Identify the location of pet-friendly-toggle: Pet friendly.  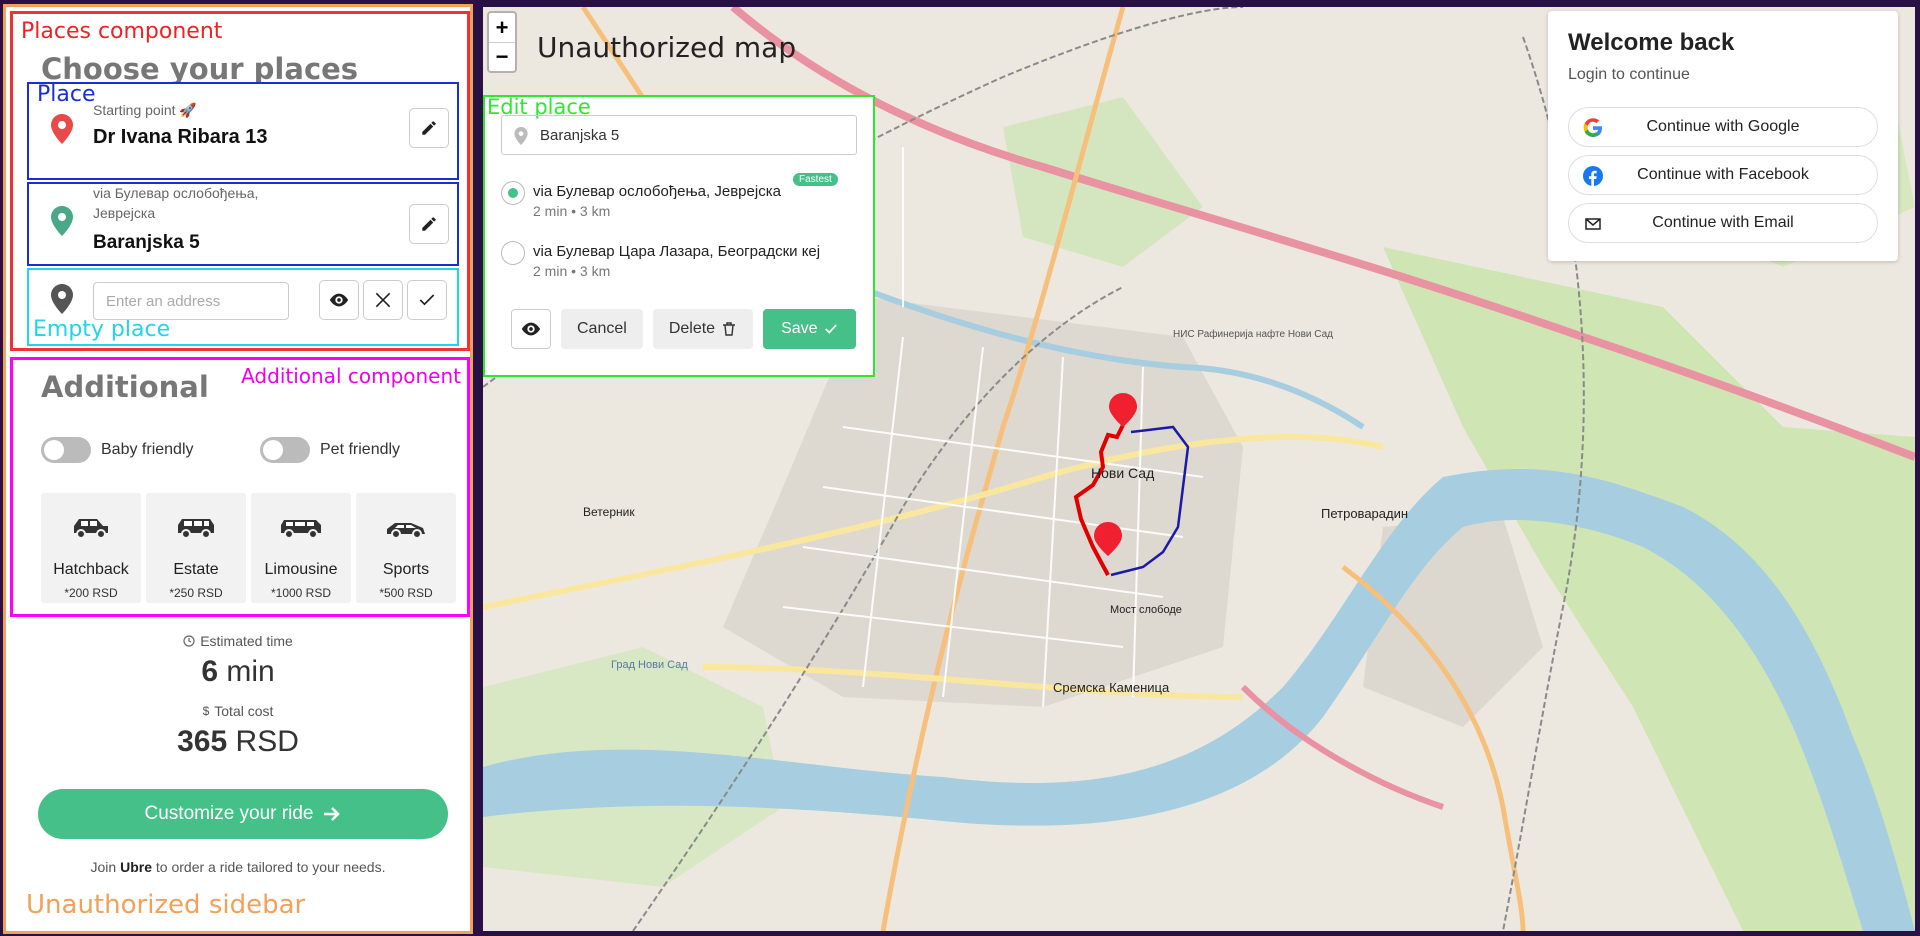
(330, 450).